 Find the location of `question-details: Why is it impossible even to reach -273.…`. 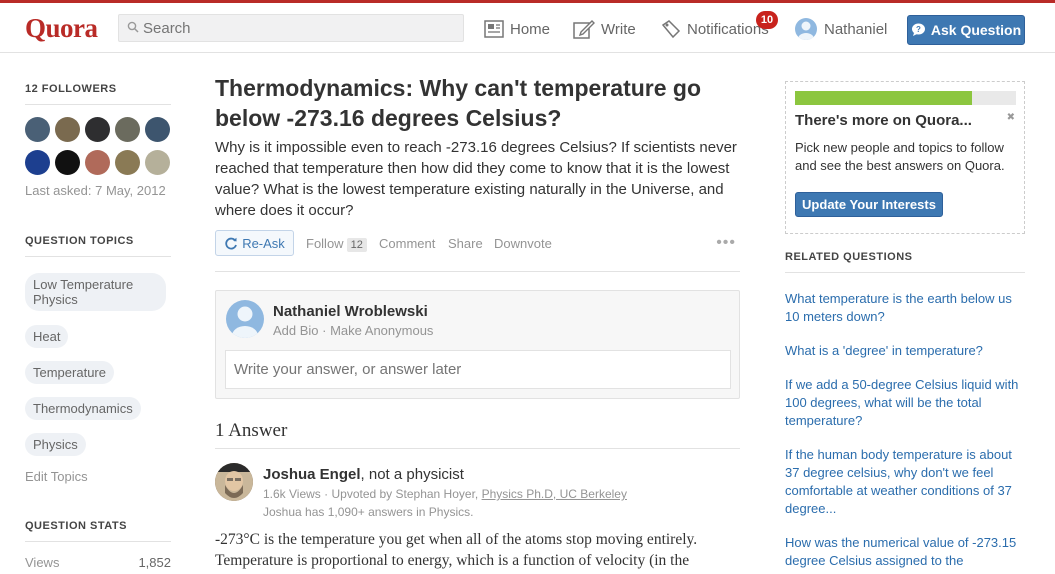

question-details: Why is it impossible even to reach -273.… is located at coordinates (476, 179).